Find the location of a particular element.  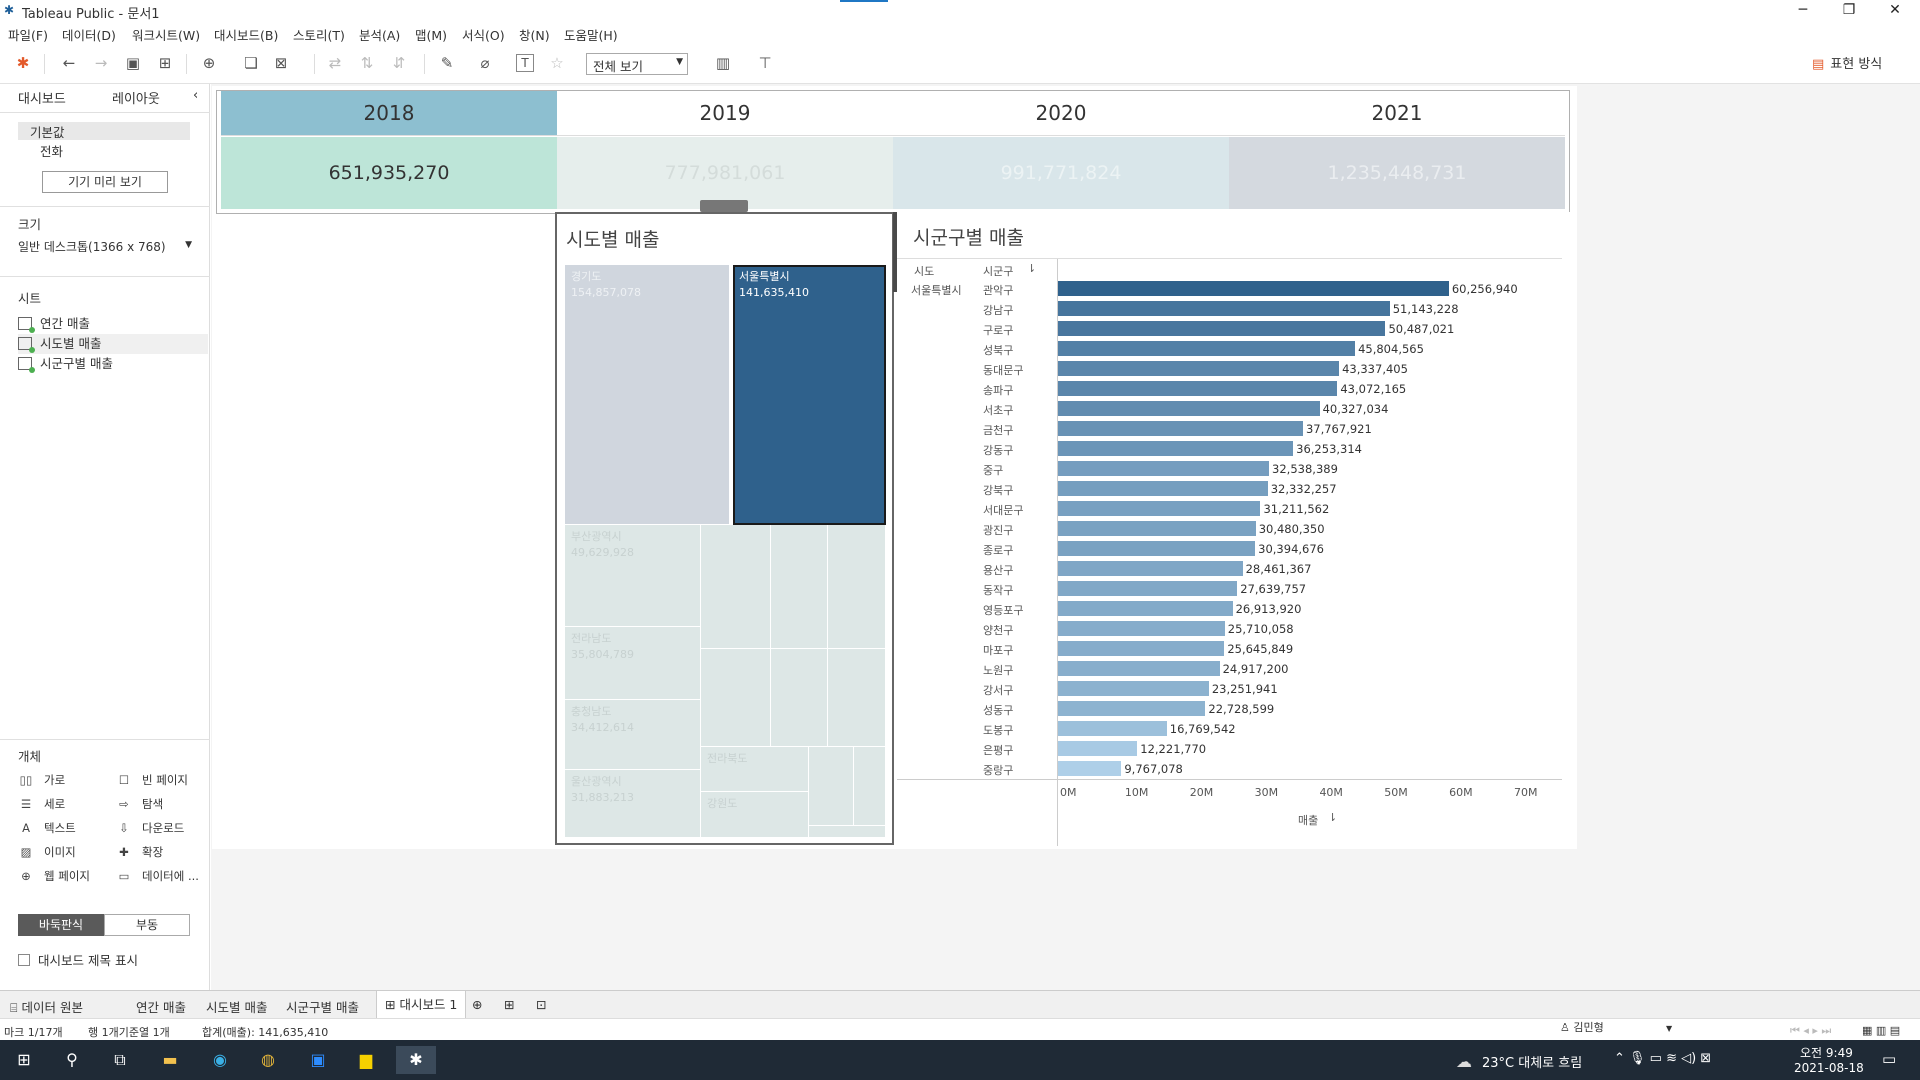

sheet-item-sigungu-sales: 시군구별 매출 is located at coordinates (113, 364).